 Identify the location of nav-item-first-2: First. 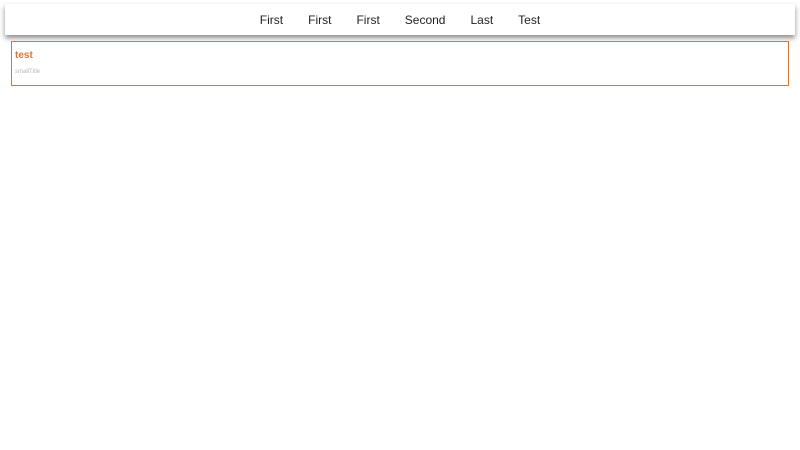
(320, 20).